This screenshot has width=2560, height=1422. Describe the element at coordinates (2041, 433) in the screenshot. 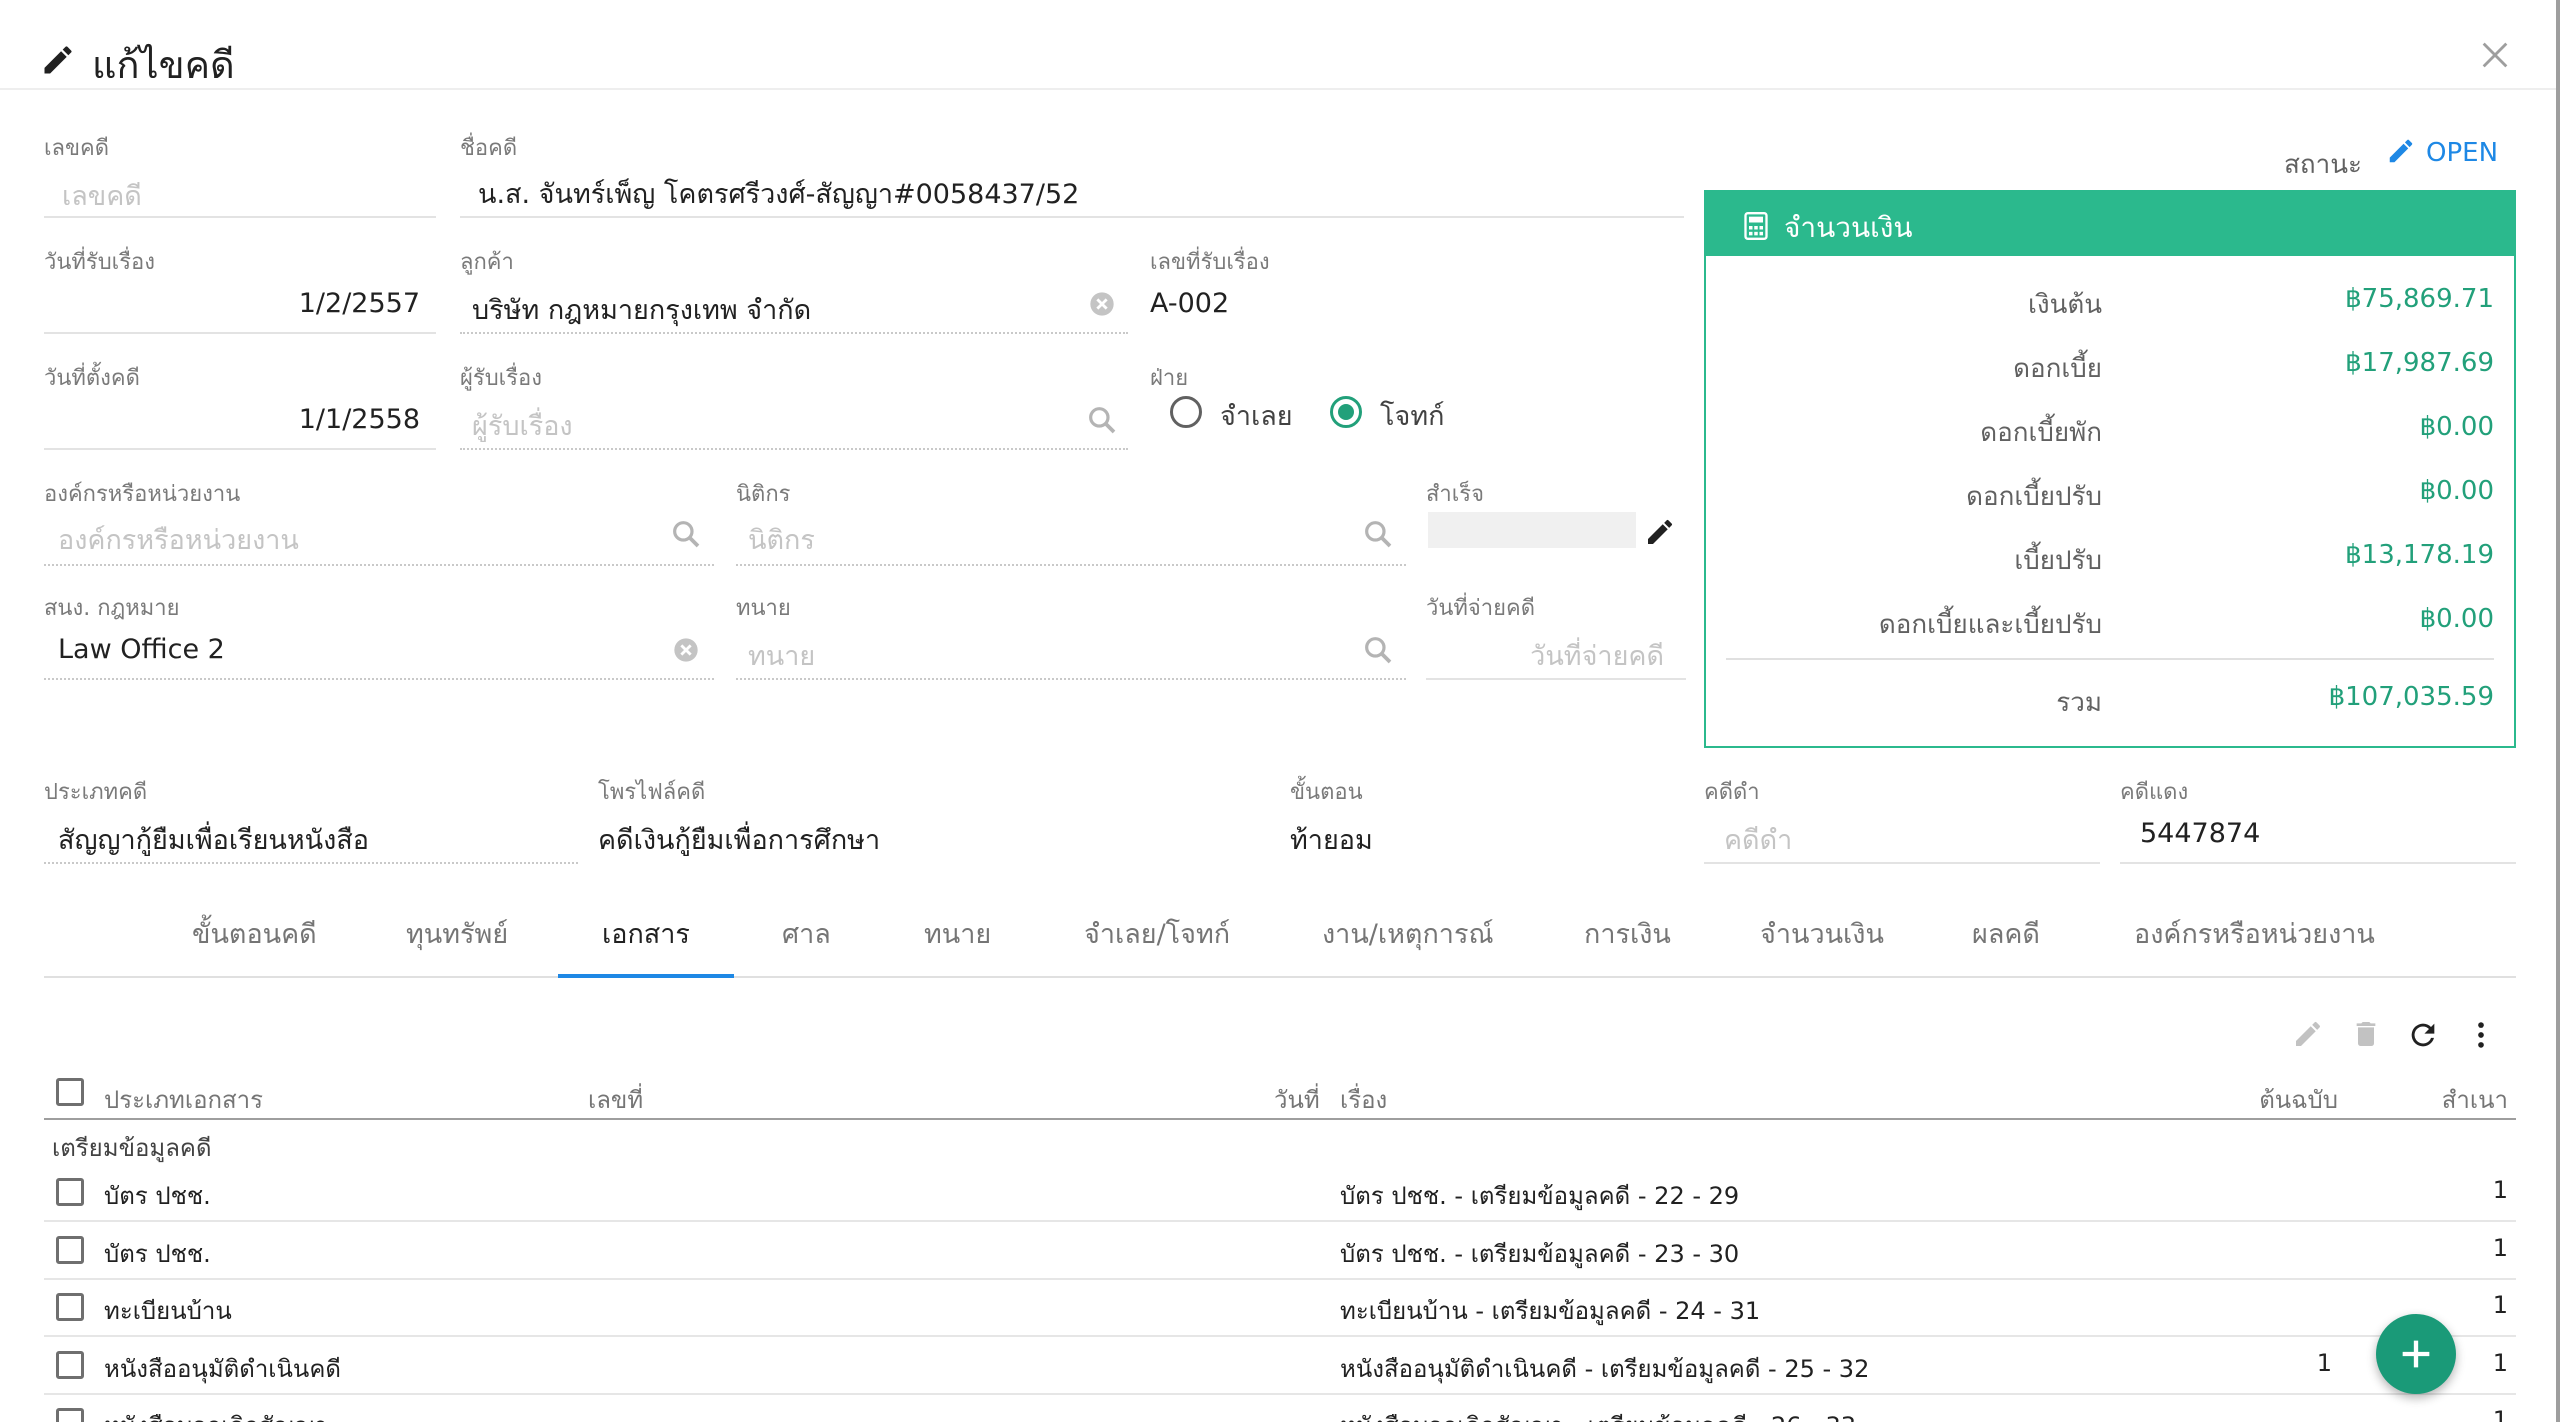

I see `money-row-label: ดอกเบี้ยพัก` at that location.